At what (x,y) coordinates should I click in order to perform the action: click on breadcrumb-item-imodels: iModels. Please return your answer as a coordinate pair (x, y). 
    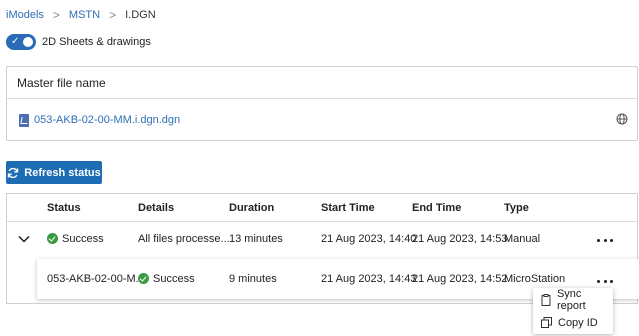
    Looking at the image, I should click on (25, 15).